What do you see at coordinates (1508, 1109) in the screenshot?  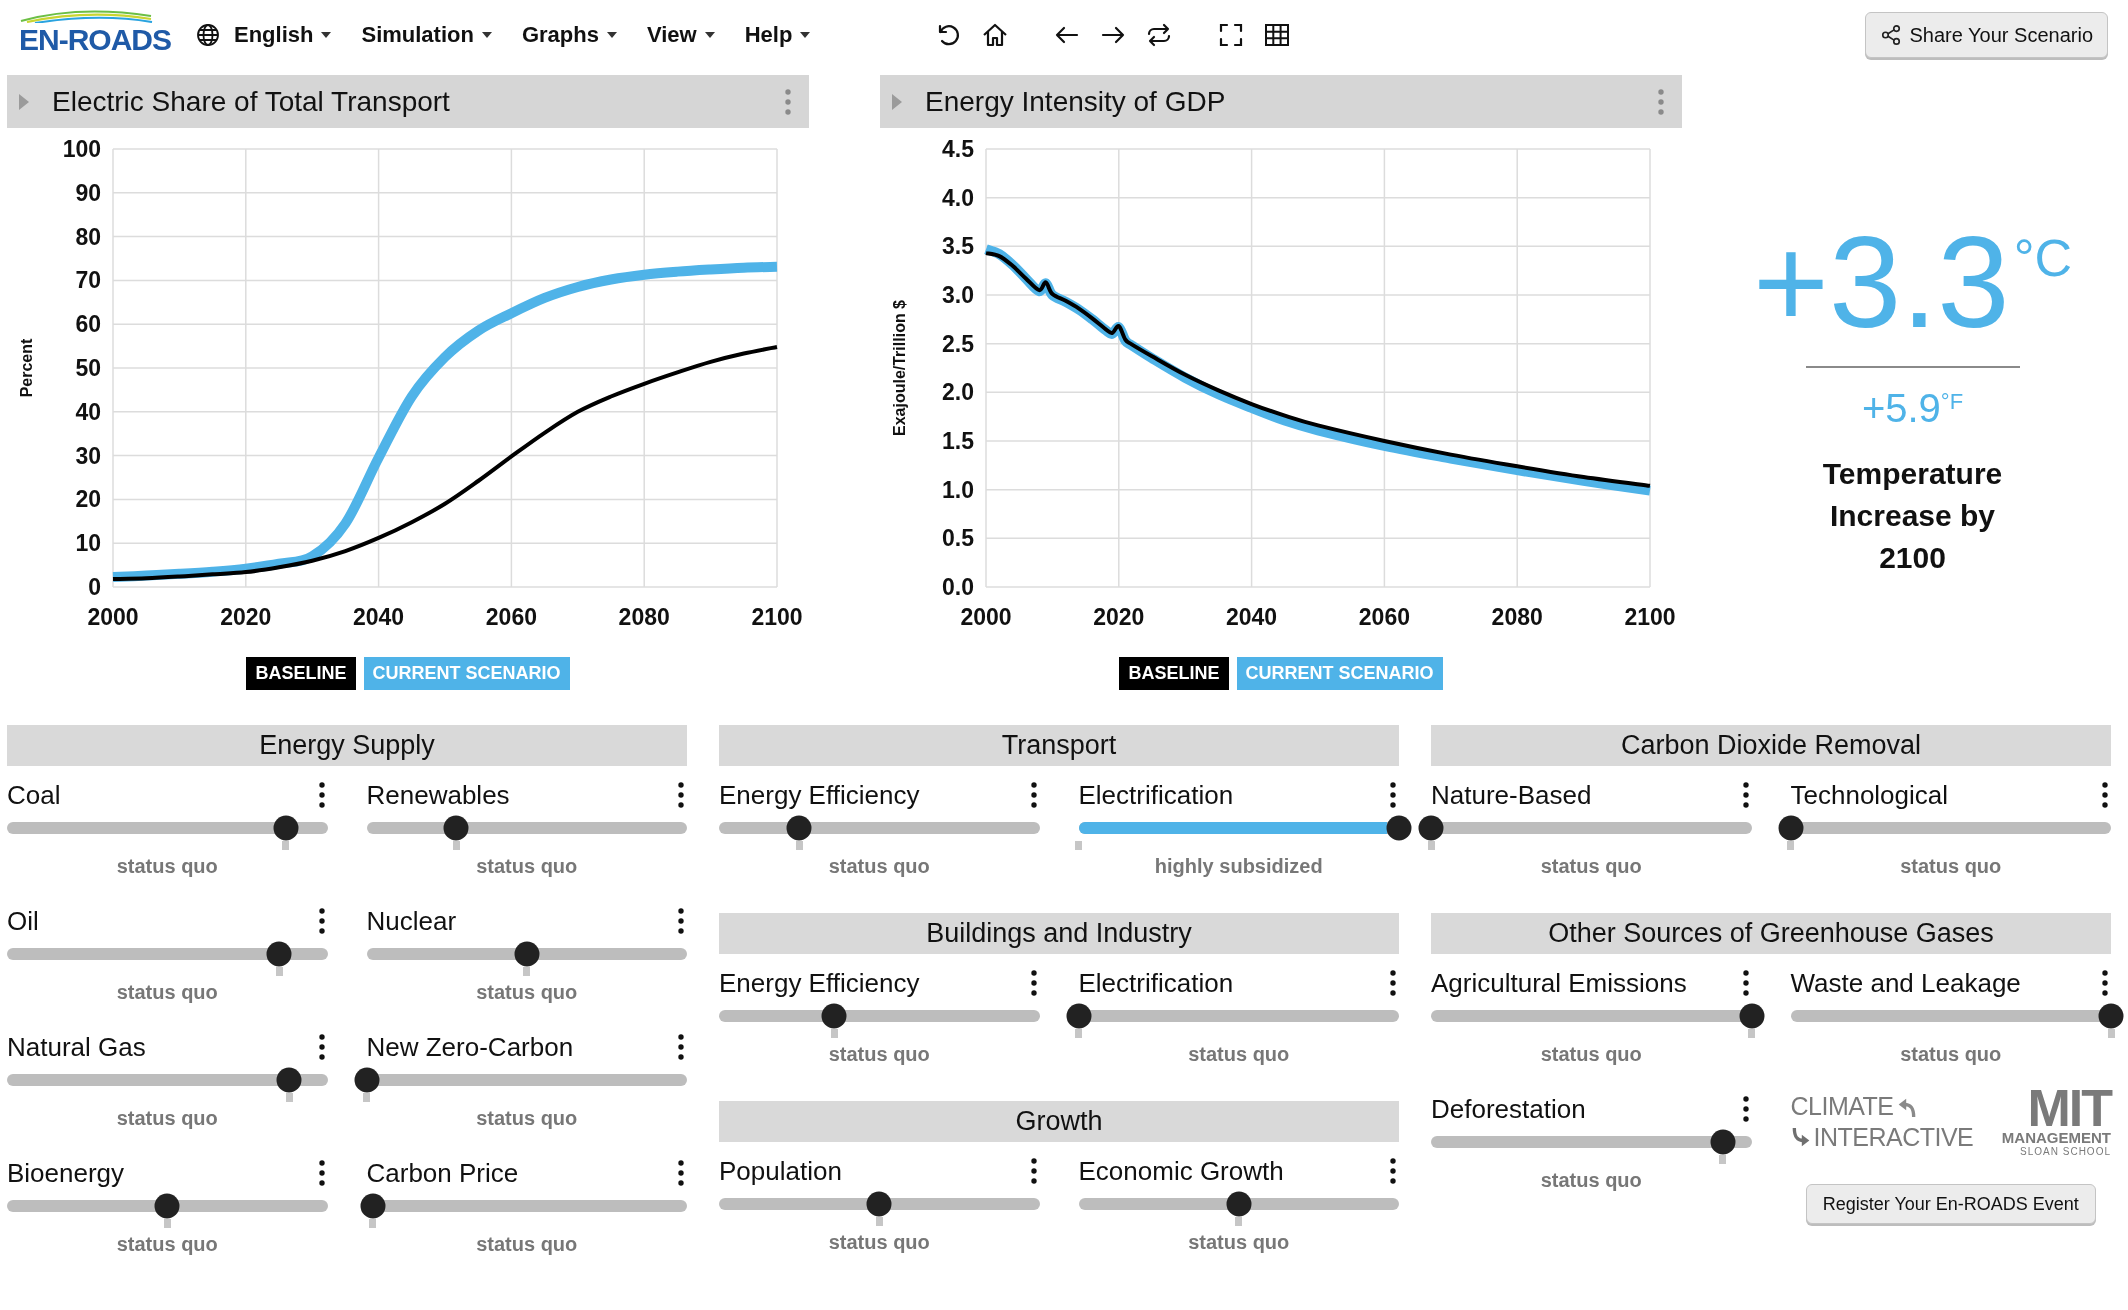 I see `slider-label: Deforestation` at bounding box center [1508, 1109].